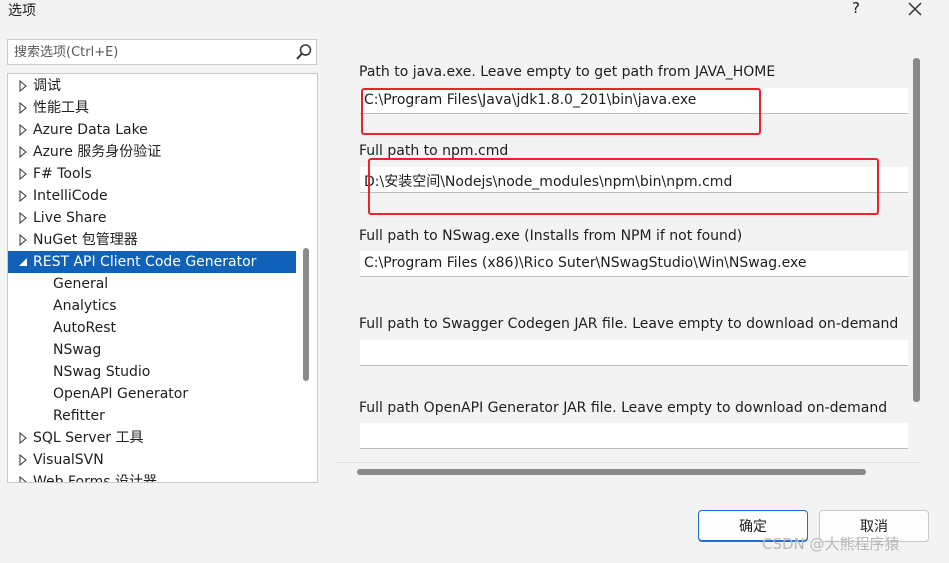 Image resolution: width=949 pixels, height=563 pixels. Describe the element at coordinates (152, 130) in the screenshot. I see `tree-item-azure-data-lake: Azure Data Lake` at that location.